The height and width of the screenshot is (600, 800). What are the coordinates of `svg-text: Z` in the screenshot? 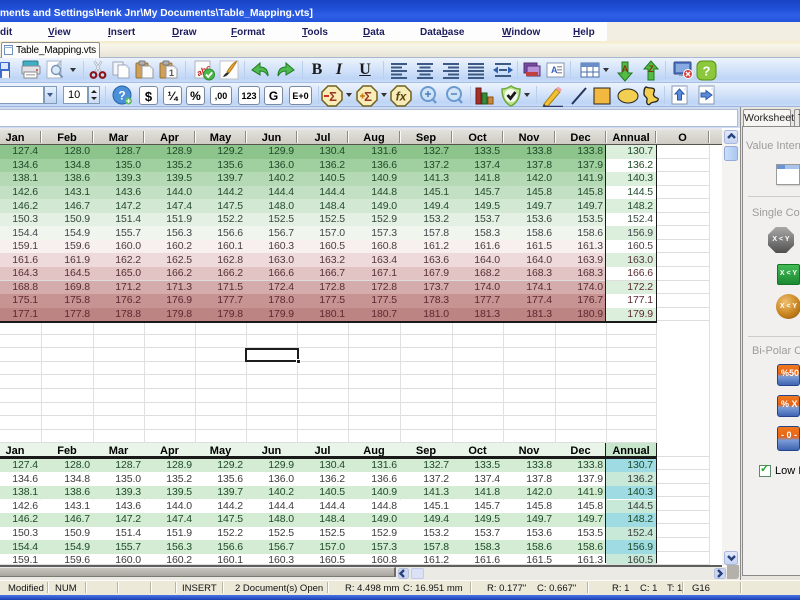 It's located at (651, 69).